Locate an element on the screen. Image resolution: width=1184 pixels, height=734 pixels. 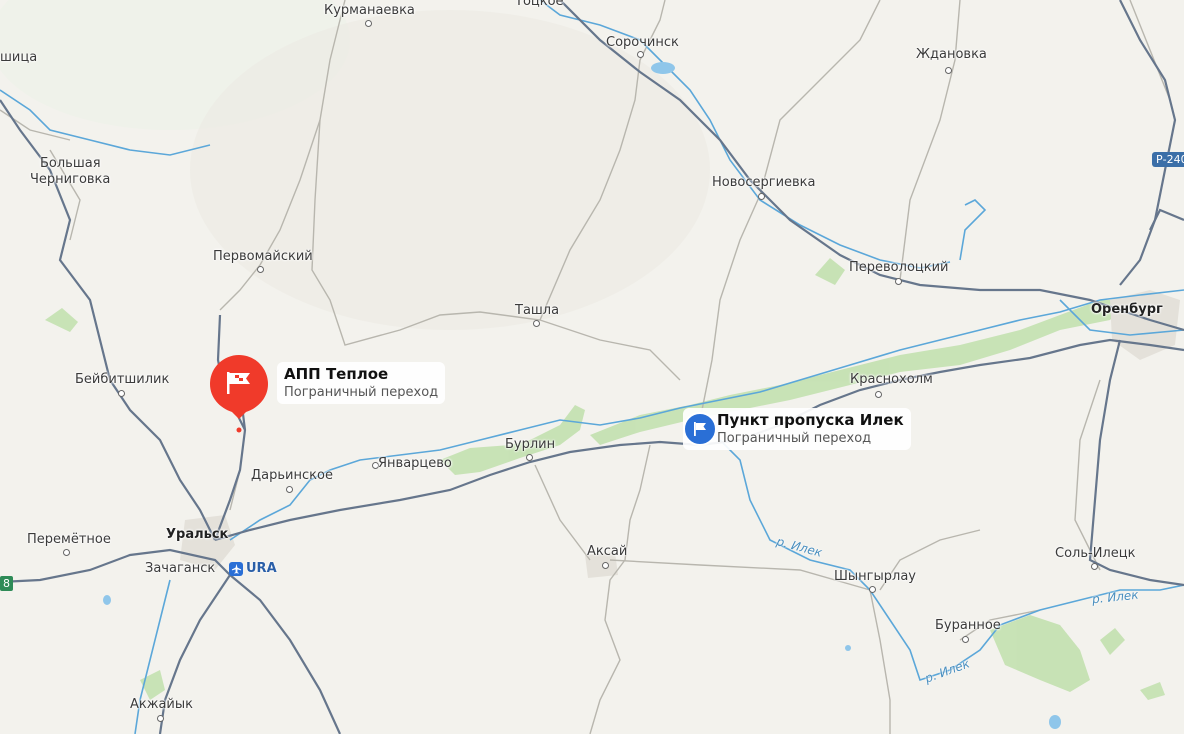
city-label-darinskoe: Дарьинское is located at coordinates (292, 475).